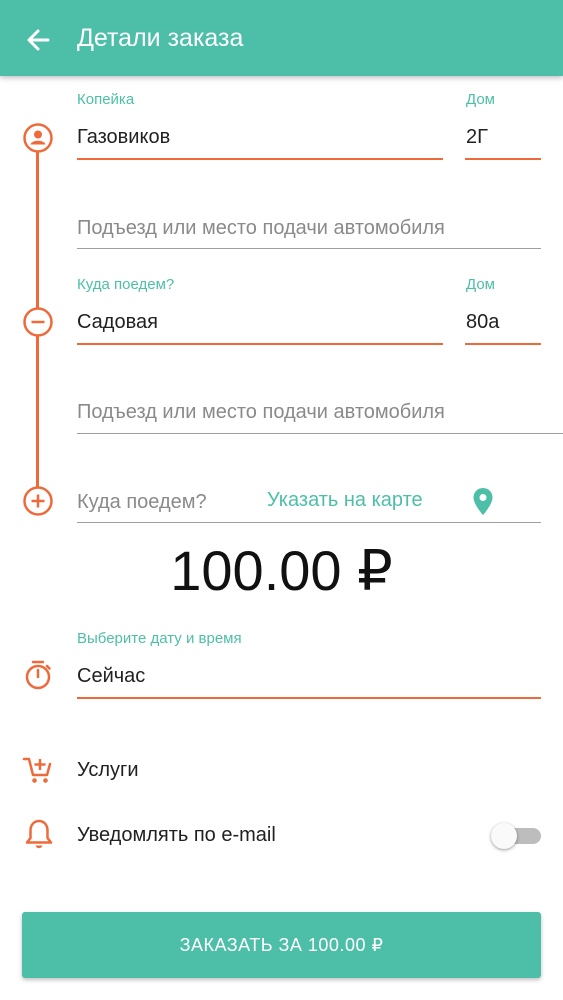  What do you see at coordinates (159, 638) in the screenshot?
I see `datetime-label: Выберите дату и время` at bounding box center [159, 638].